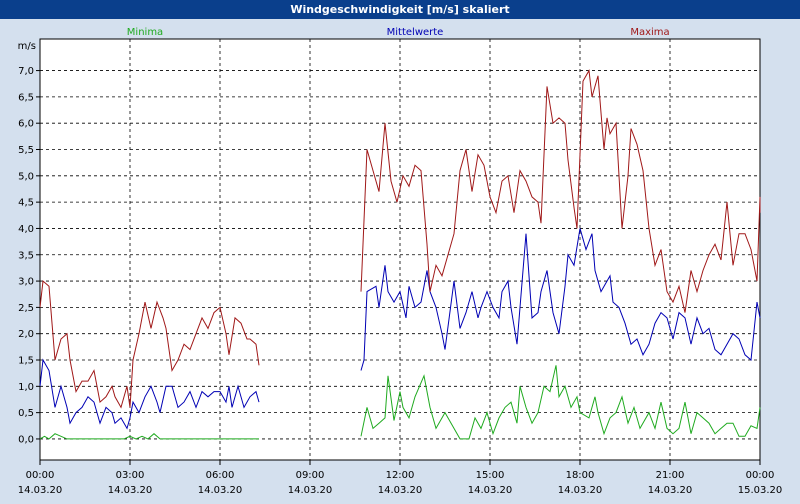 The width and height of the screenshot is (800, 504). What do you see at coordinates (26, 308) in the screenshot?
I see `y-tick-label: 2,5` at bounding box center [26, 308].